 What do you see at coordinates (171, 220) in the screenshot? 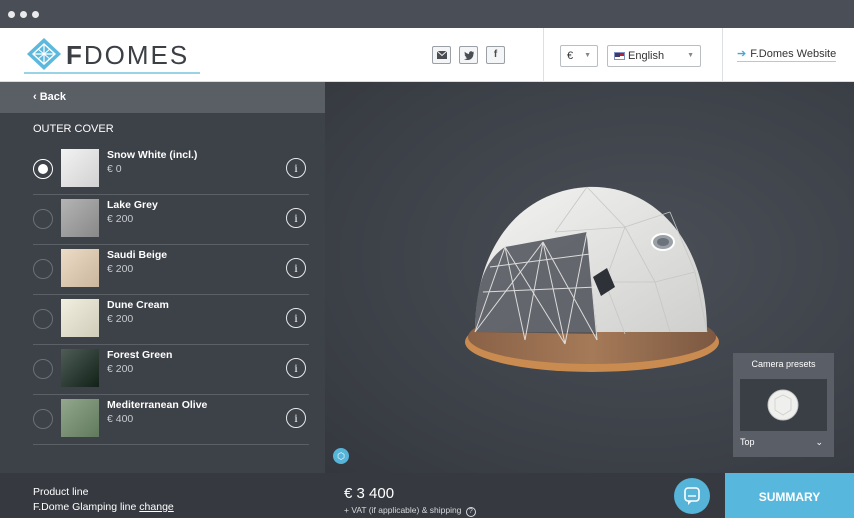
I see `cover-option: Lake Grey € 200 i` at bounding box center [171, 220].